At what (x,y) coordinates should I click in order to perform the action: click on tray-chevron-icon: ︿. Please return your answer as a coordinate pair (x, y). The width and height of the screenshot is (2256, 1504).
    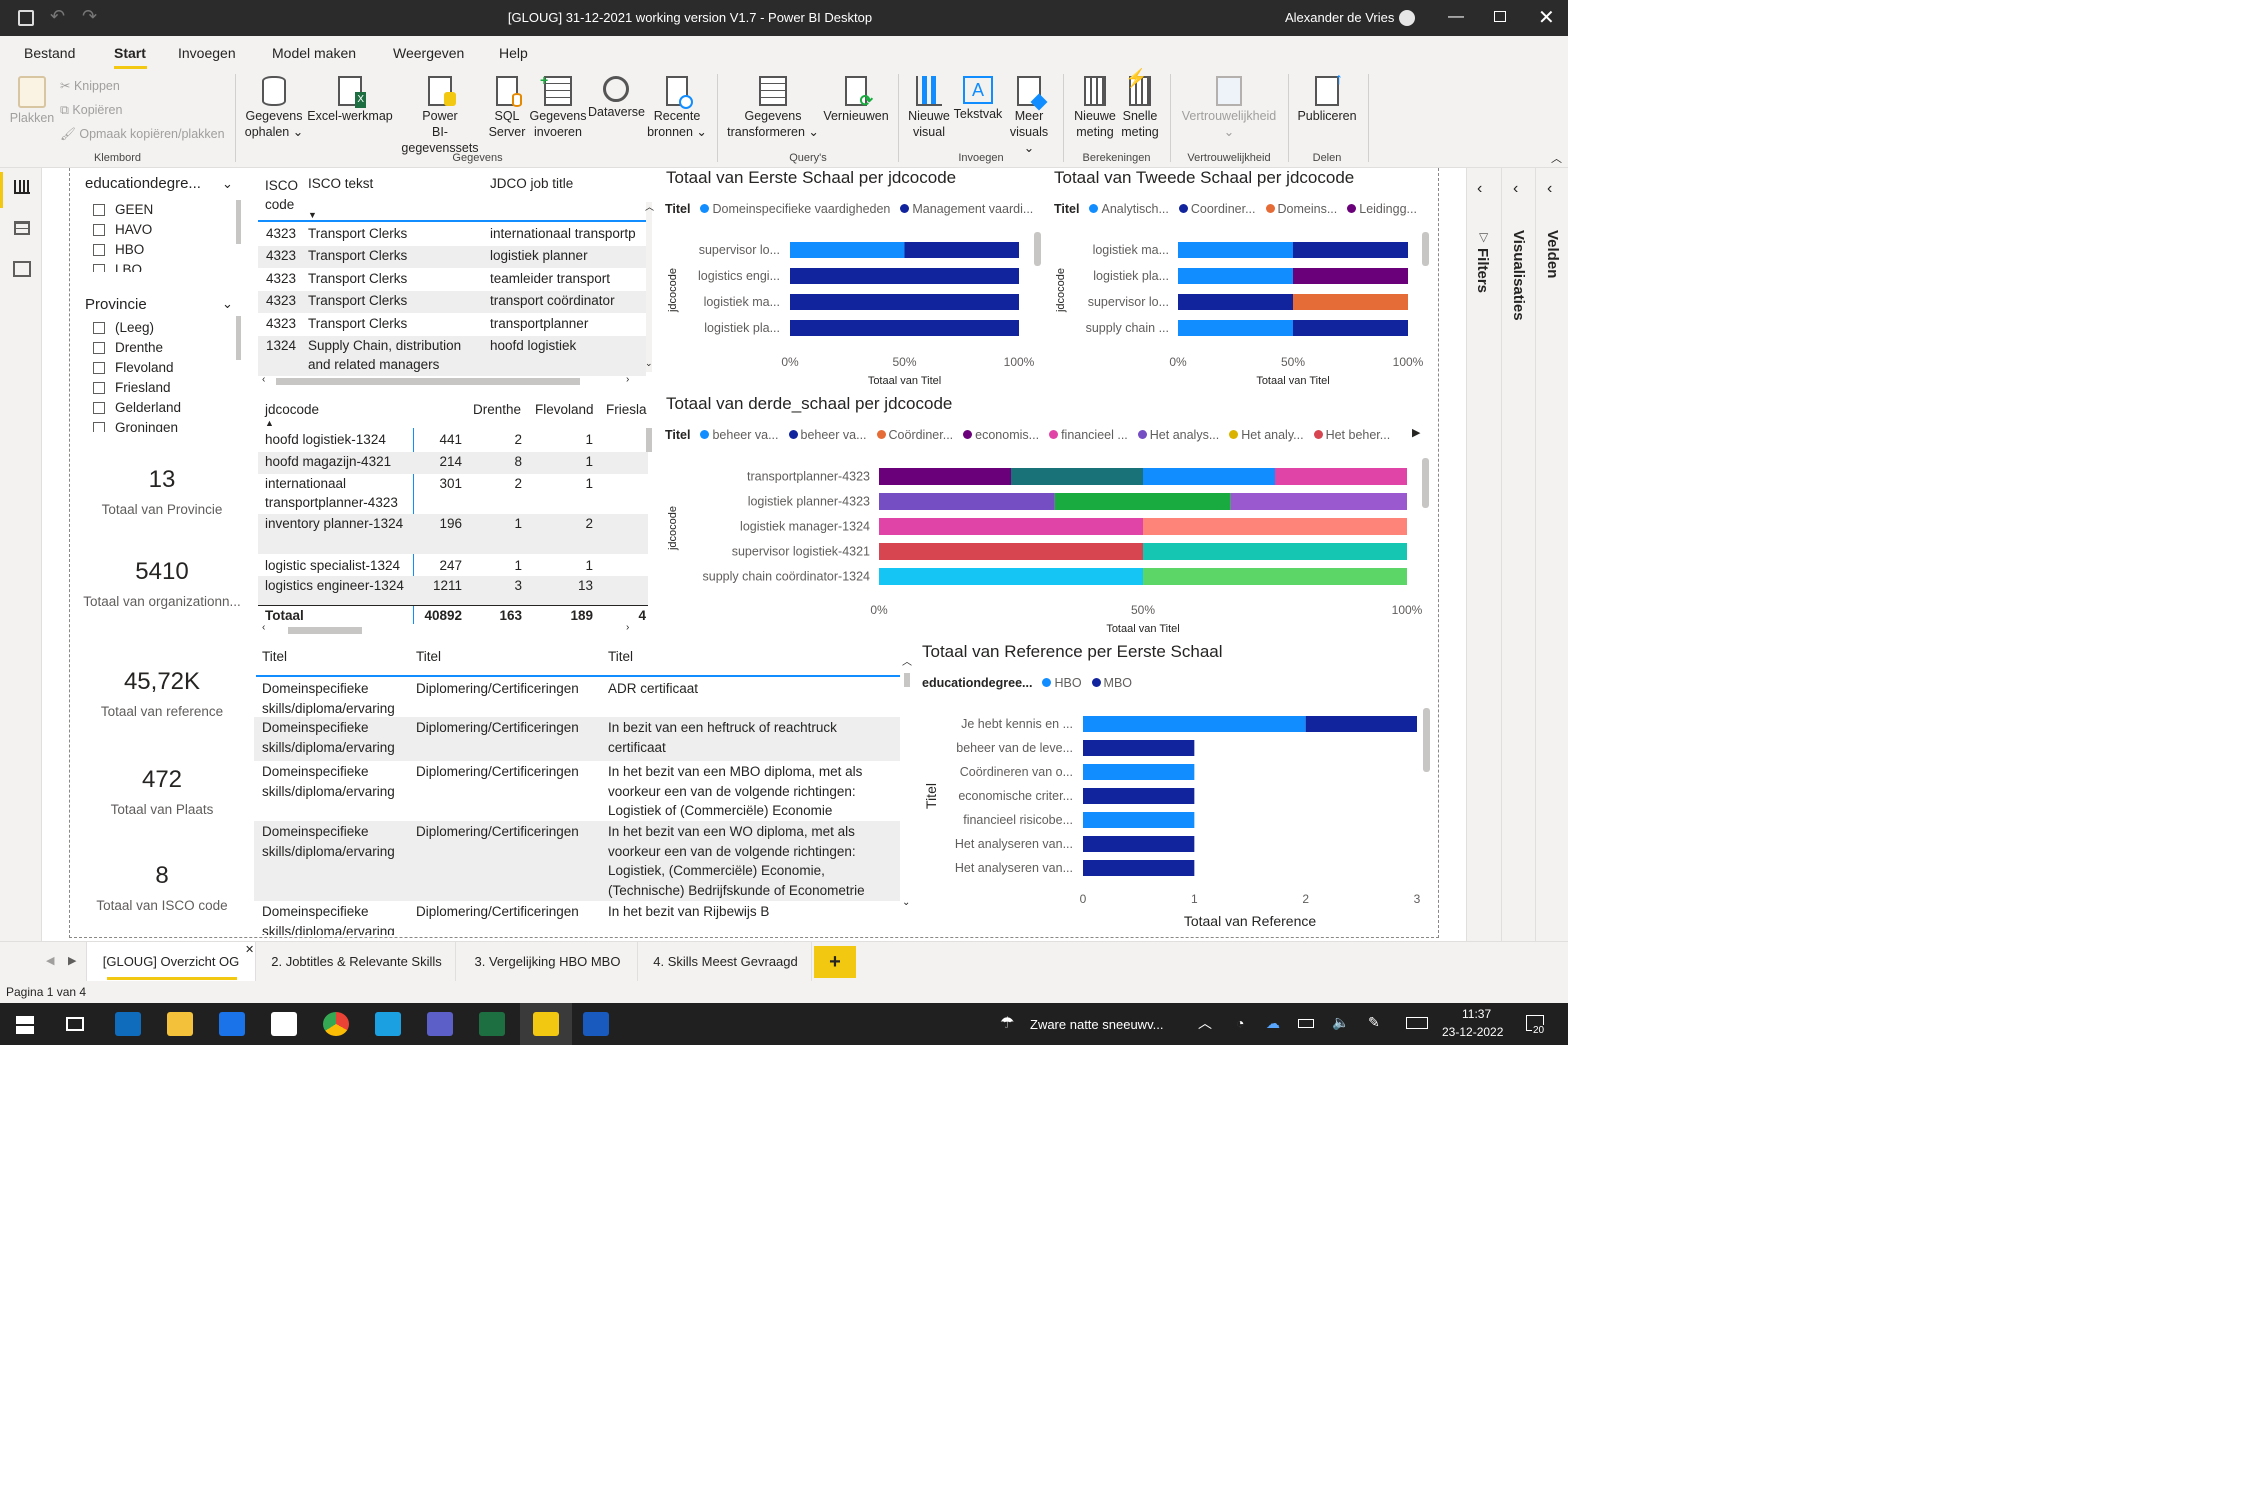
    Looking at the image, I should click on (1205, 1023).